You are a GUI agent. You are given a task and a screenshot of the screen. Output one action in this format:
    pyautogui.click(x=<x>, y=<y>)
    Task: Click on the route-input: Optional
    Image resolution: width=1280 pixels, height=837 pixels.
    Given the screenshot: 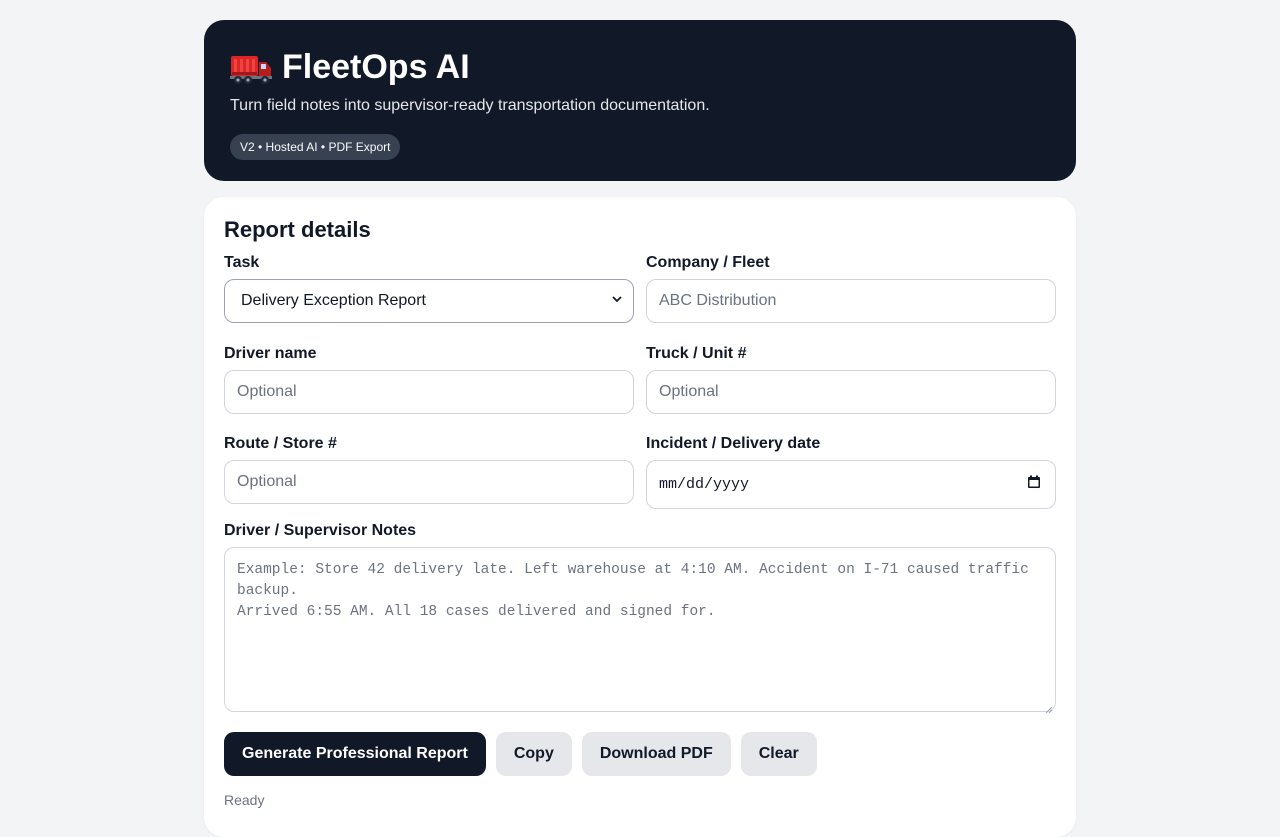 What is the action you would take?
    pyautogui.click(x=429, y=482)
    